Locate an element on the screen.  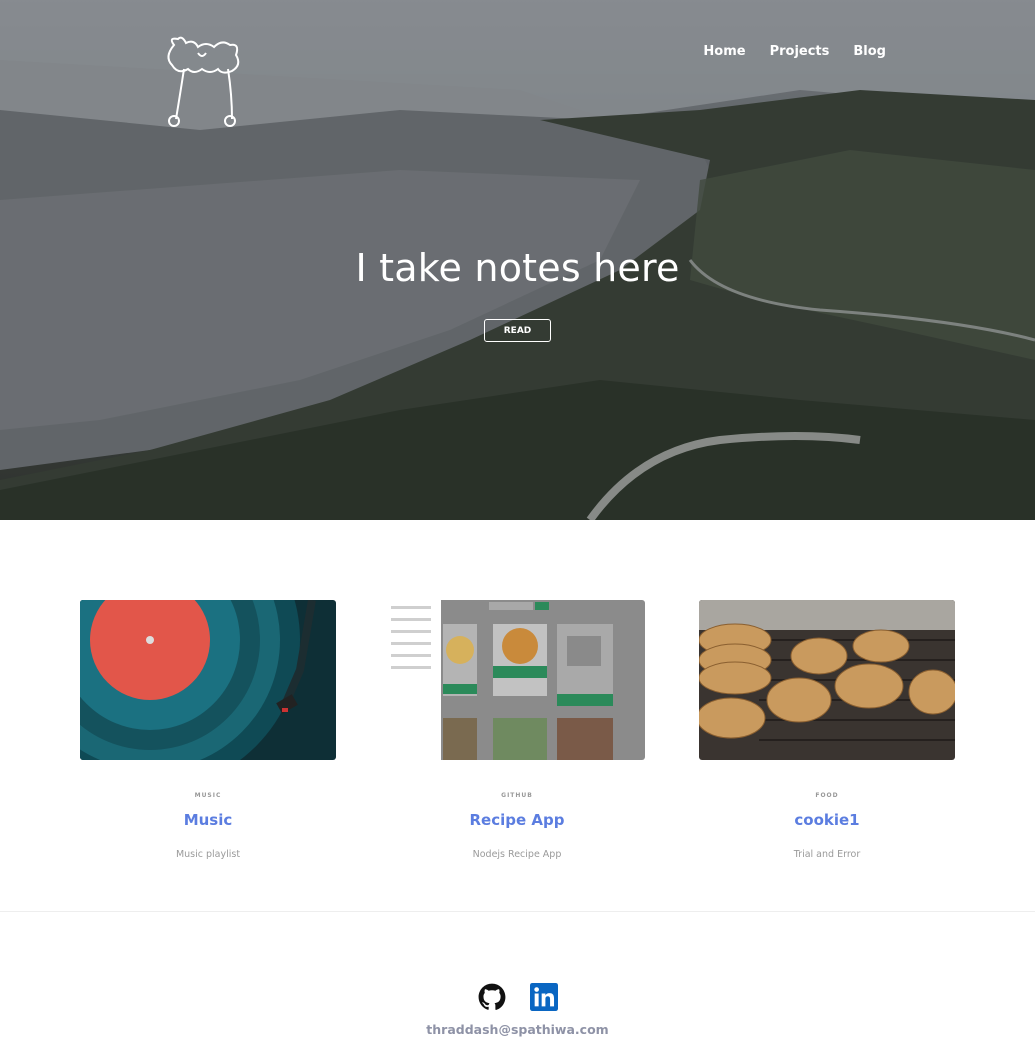
card-description: Music playlist is located at coordinates (208, 854).